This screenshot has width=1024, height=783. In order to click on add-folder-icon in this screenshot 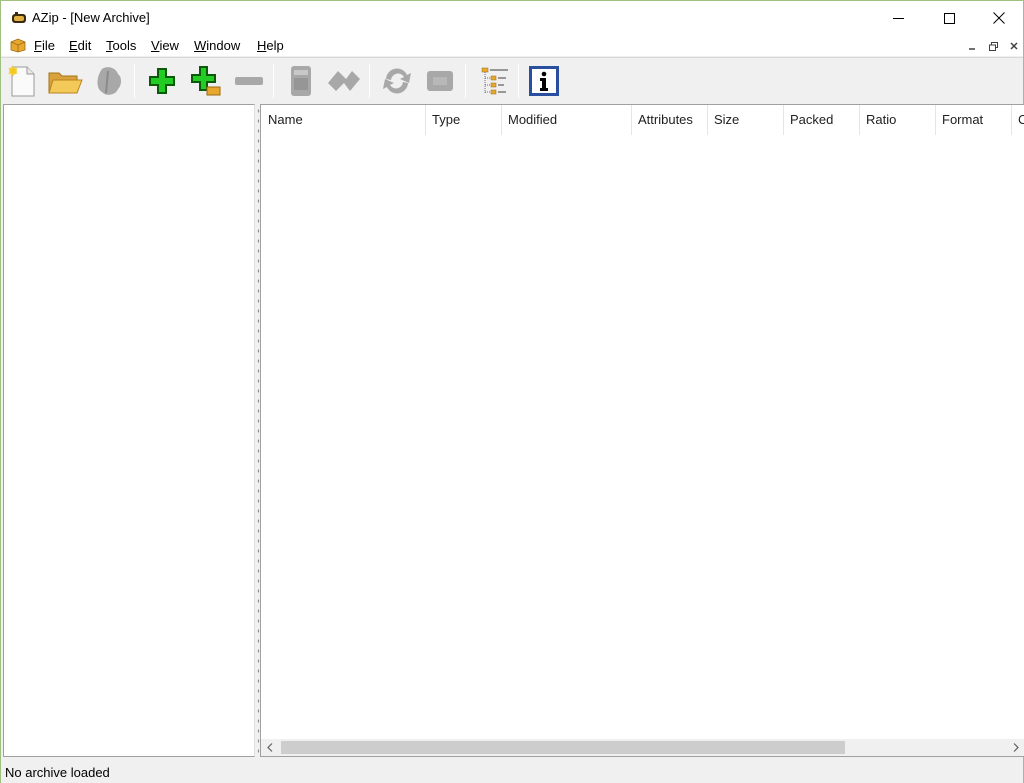, I will do `click(206, 81)`.